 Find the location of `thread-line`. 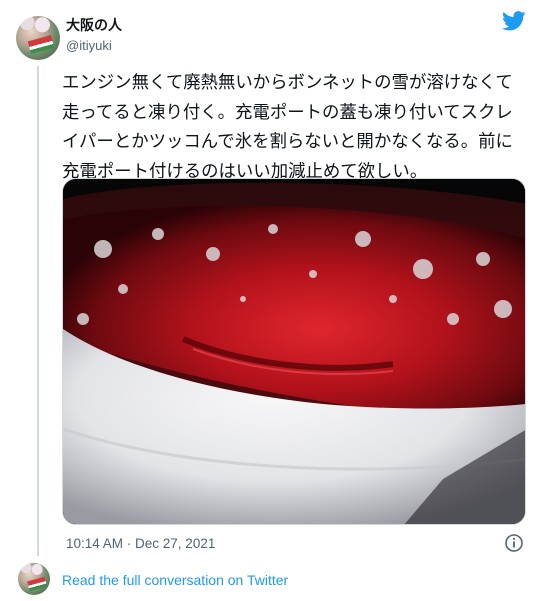

thread-line is located at coordinates (38, 311).